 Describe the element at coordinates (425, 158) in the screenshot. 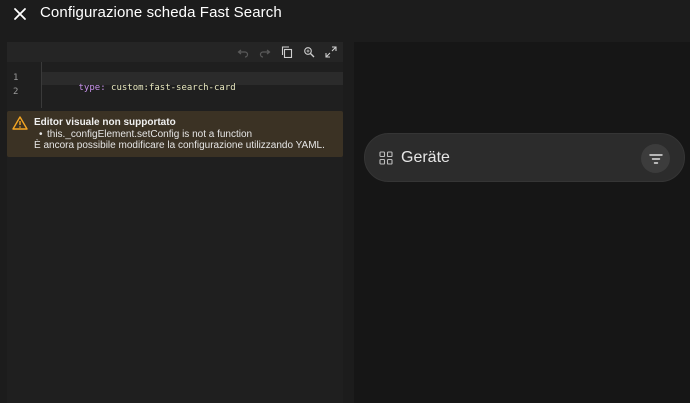

I see `search-card-label: Geräte` at that location.